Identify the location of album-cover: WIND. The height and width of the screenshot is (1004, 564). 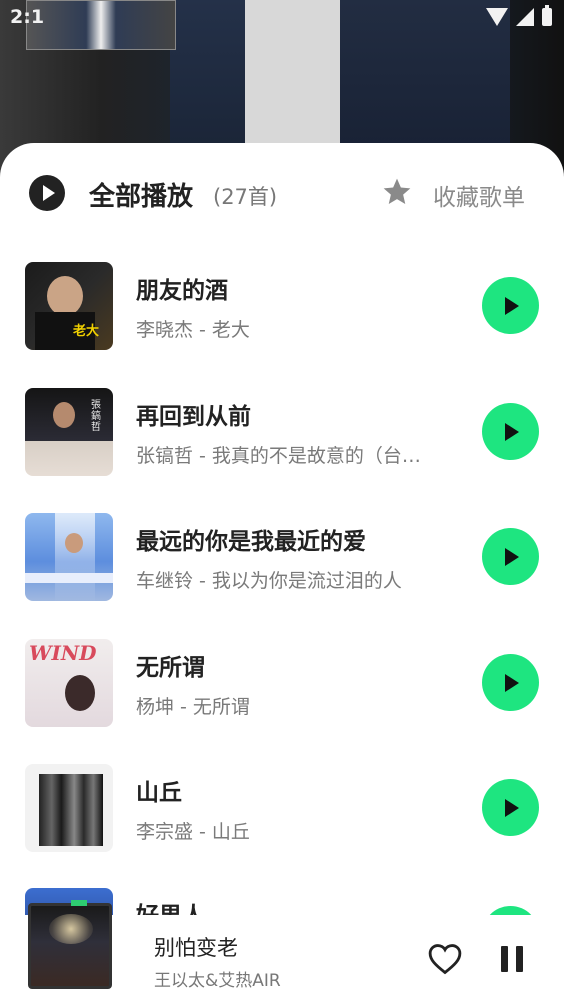
(69, 682).